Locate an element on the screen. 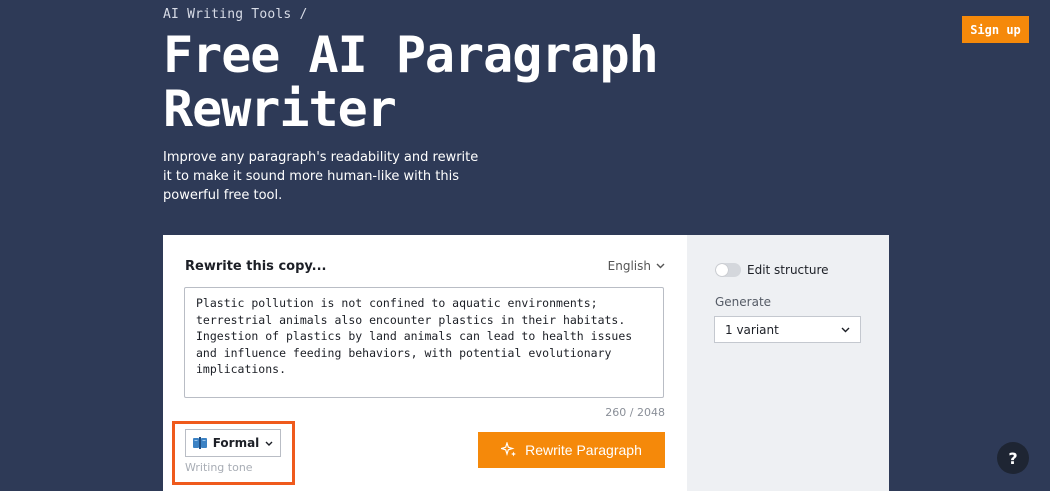 The image size is (1050, 491). tone-select: Formal is located at coordinates (233, 443).